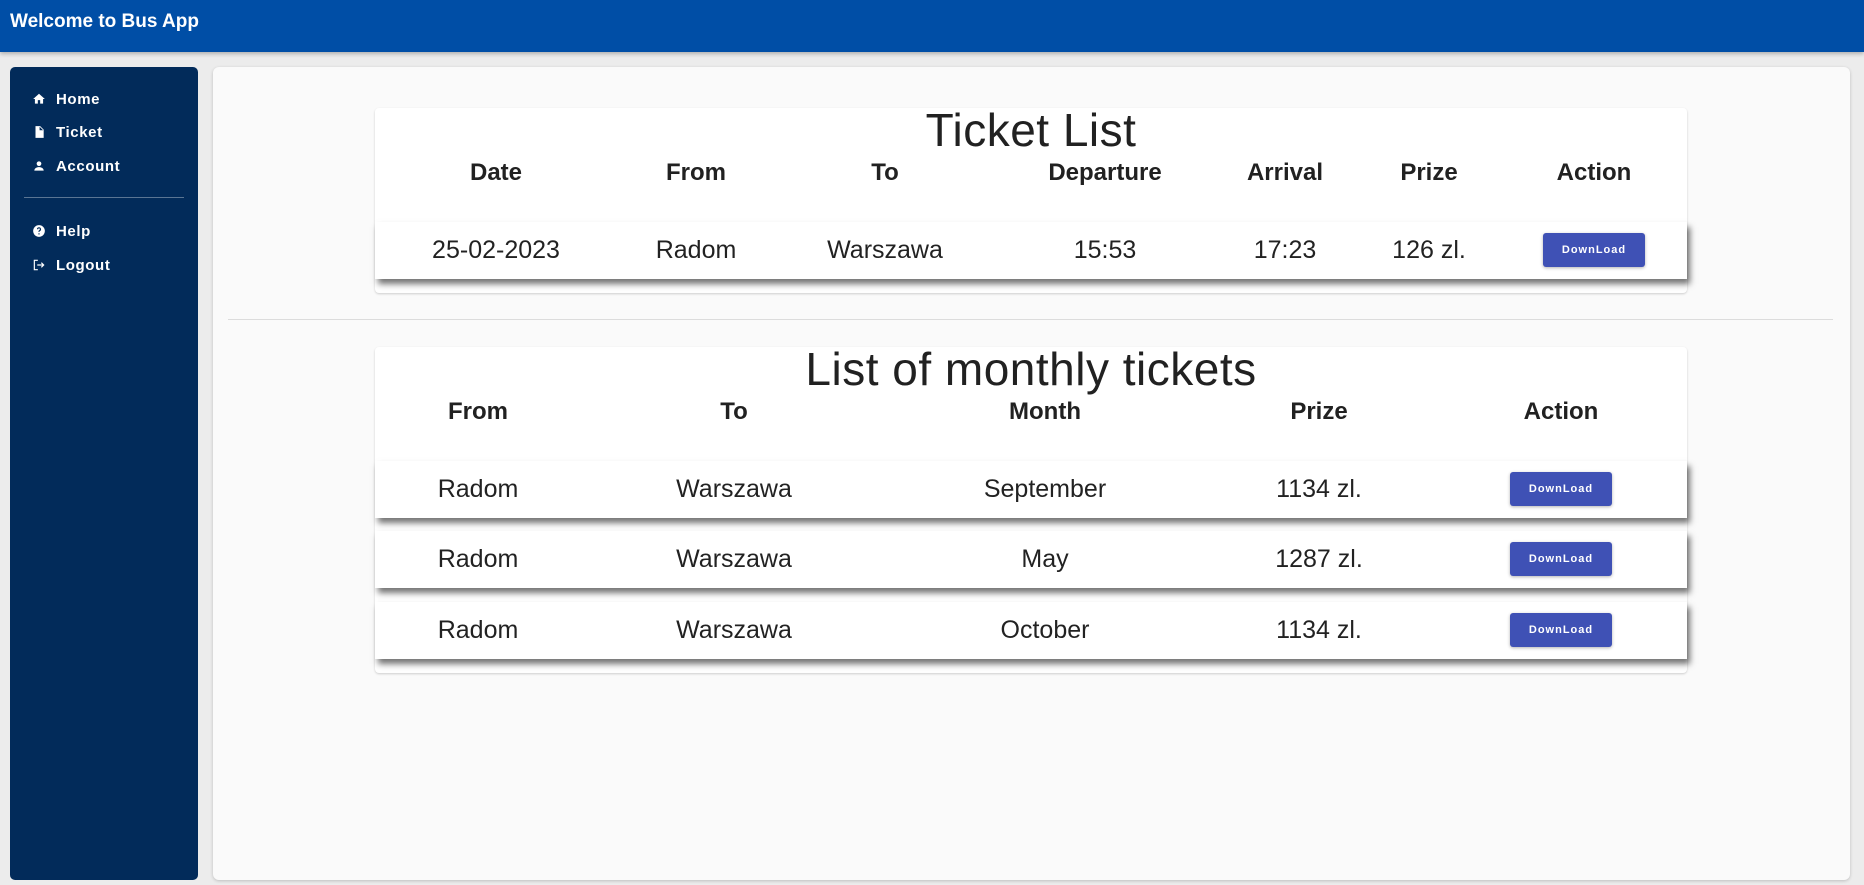 Image resolution: width=1864 pixels, height=885 pixels. Describe the element at coordinates (39, 166) in the screenshot. I see `person-icon` at that location.